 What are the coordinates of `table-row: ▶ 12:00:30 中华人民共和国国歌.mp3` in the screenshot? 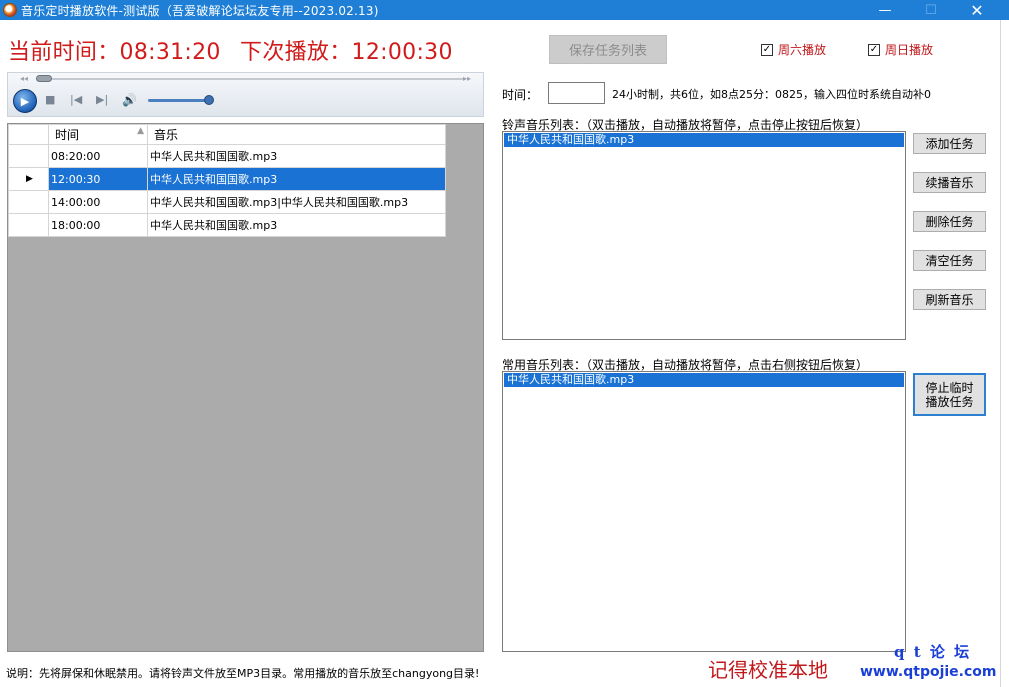 It's located at (227, 179).